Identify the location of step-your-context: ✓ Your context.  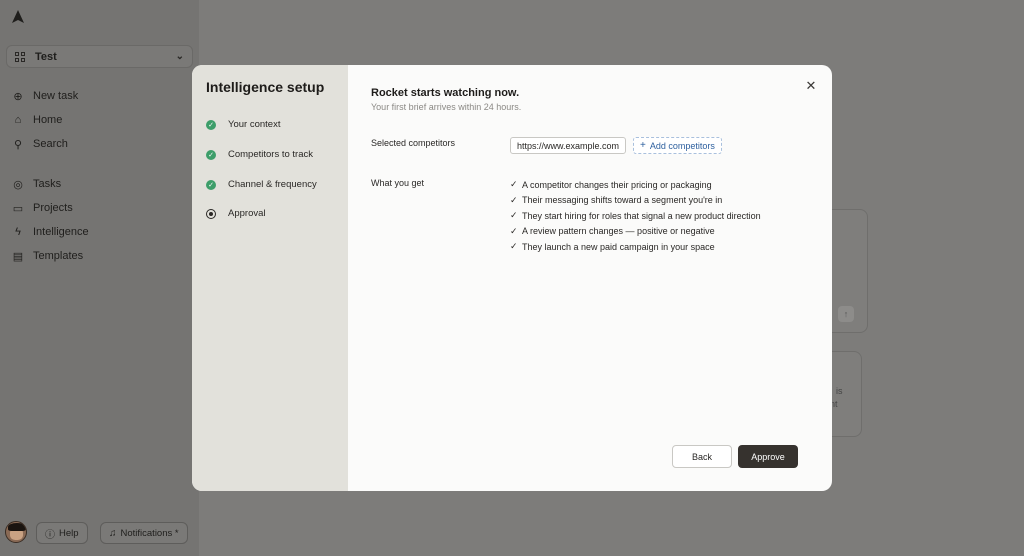
(243, 124).